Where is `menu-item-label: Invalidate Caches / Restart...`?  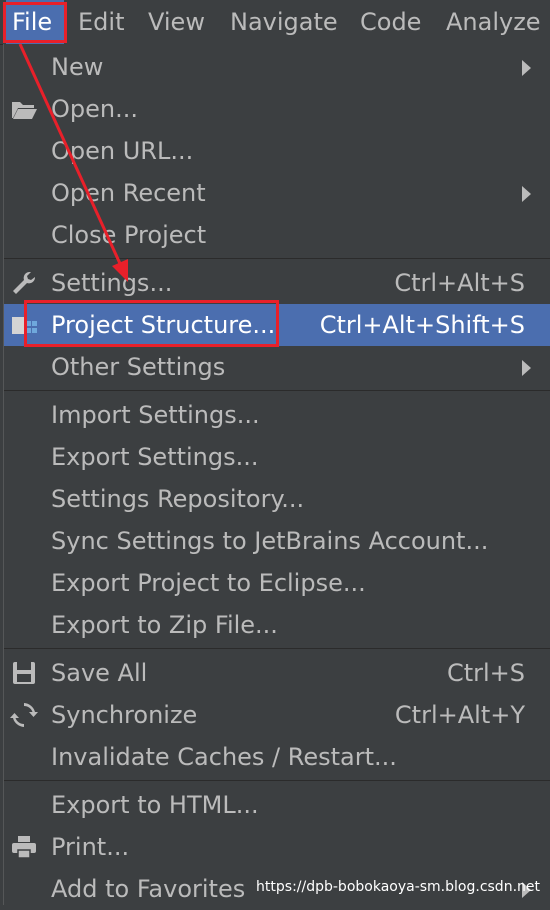 menu-item-label: Invalidate Caches / Restart... is located at coordinates (224, 757).